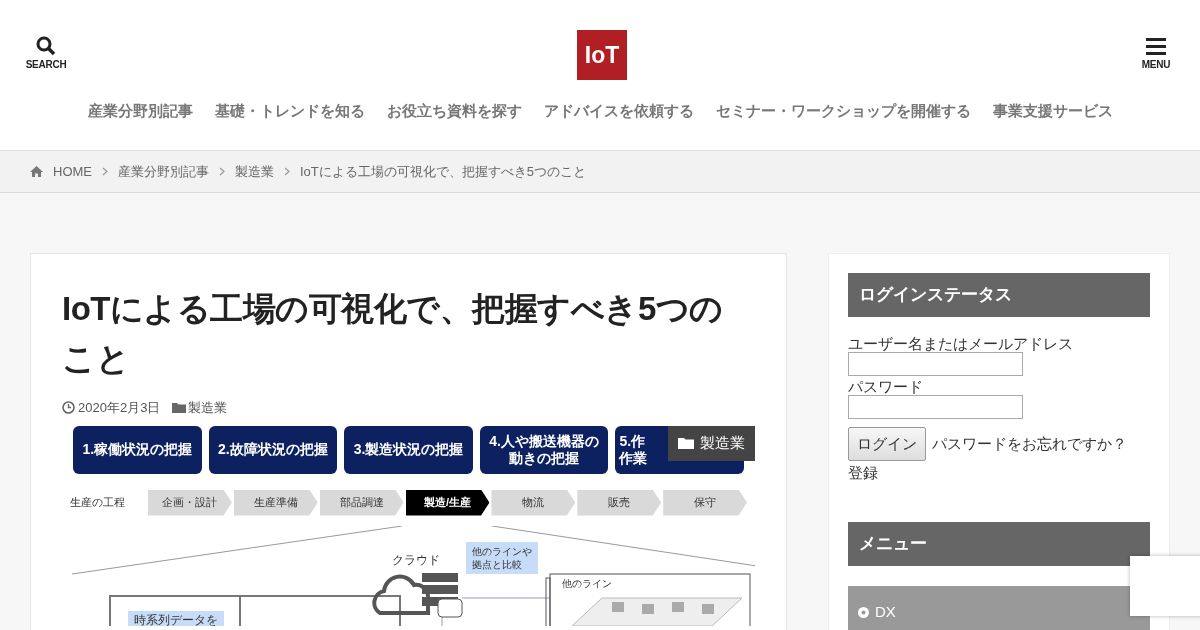 The image size is (1200, 630). Describe the element at coordinates (68, 408) in the screenshot. I see `clock-icon` at that location.